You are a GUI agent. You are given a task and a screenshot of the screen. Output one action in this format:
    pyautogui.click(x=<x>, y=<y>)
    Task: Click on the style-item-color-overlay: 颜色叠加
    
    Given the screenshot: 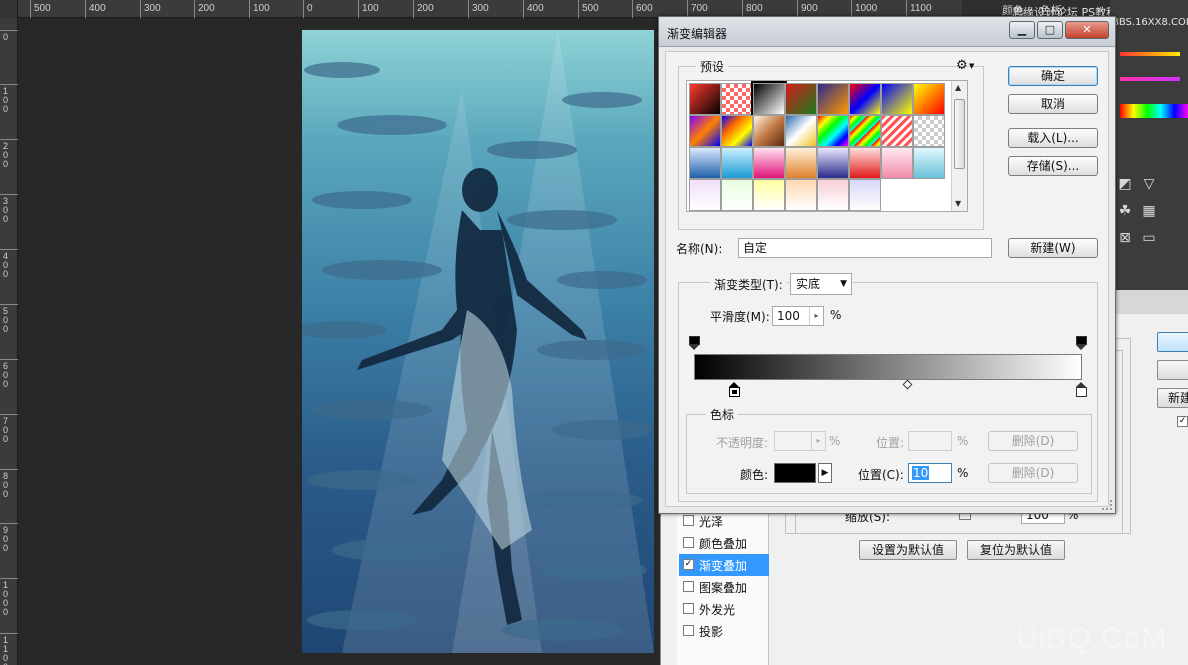 What is the action you would take?
    pyautogui.click(x=724, y=543)
    